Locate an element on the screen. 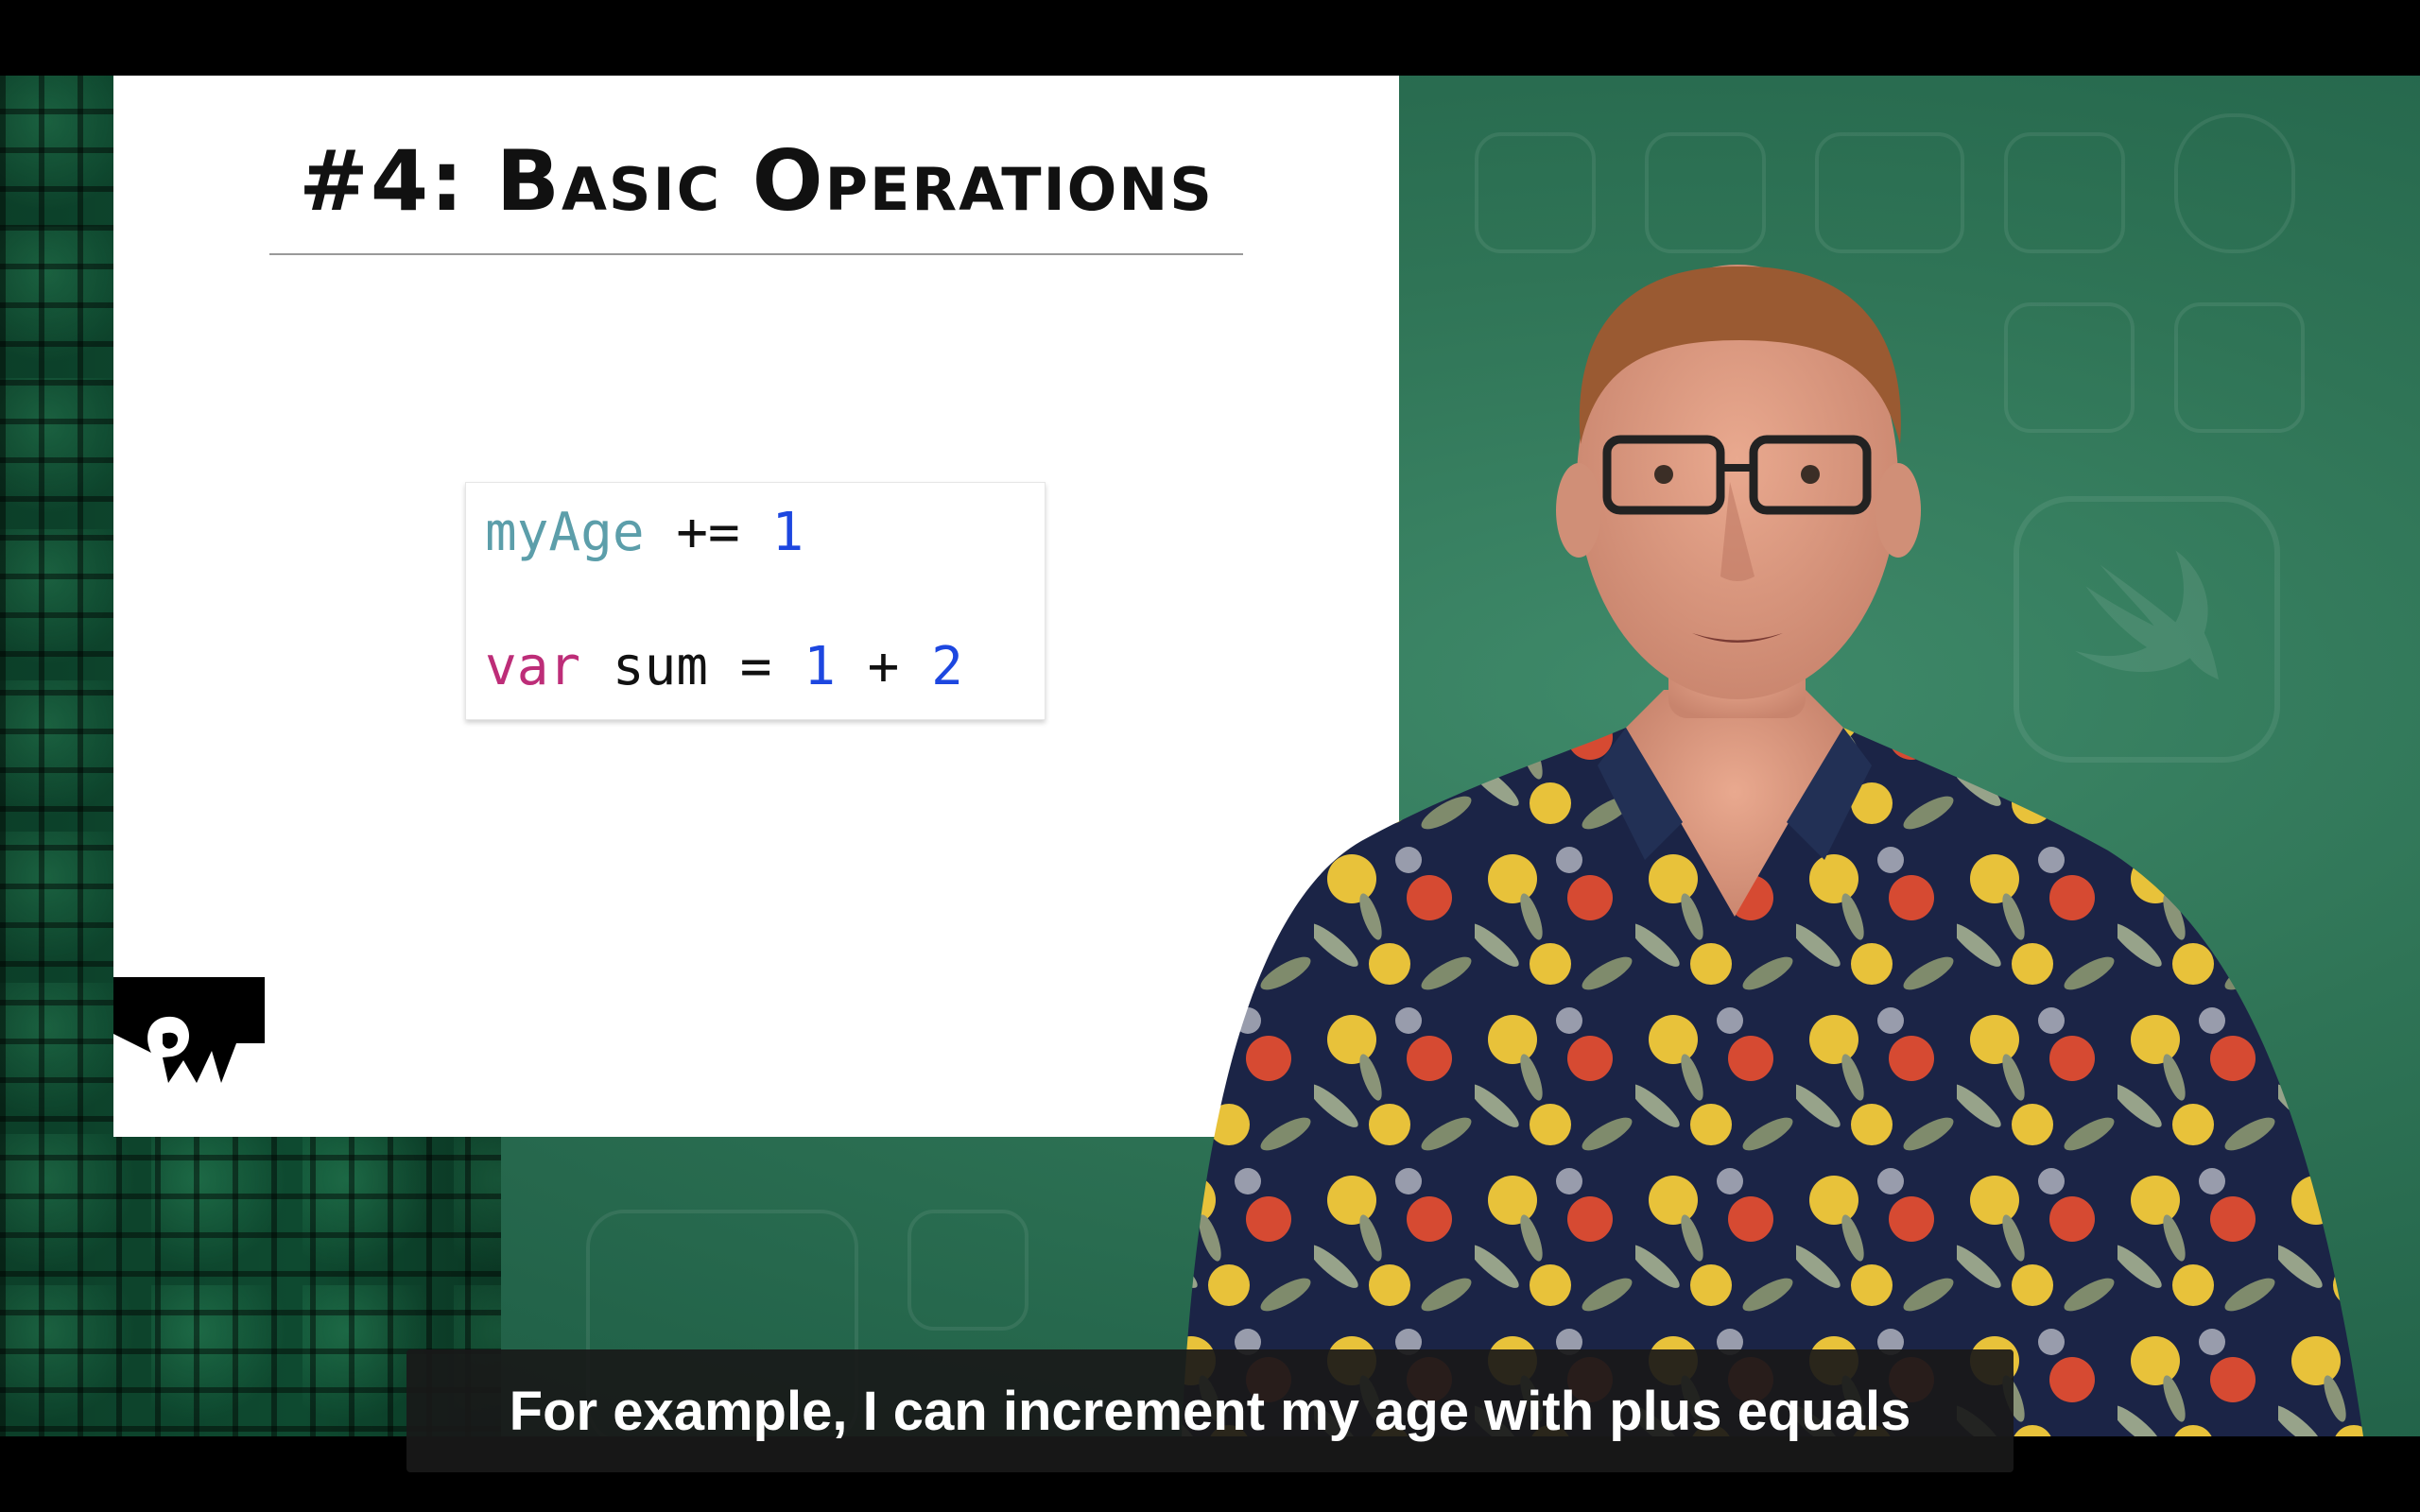 This screenshot has width=2420, height=1512. code-line-increment: myAge += 1 is located at coordinates (644, 532).